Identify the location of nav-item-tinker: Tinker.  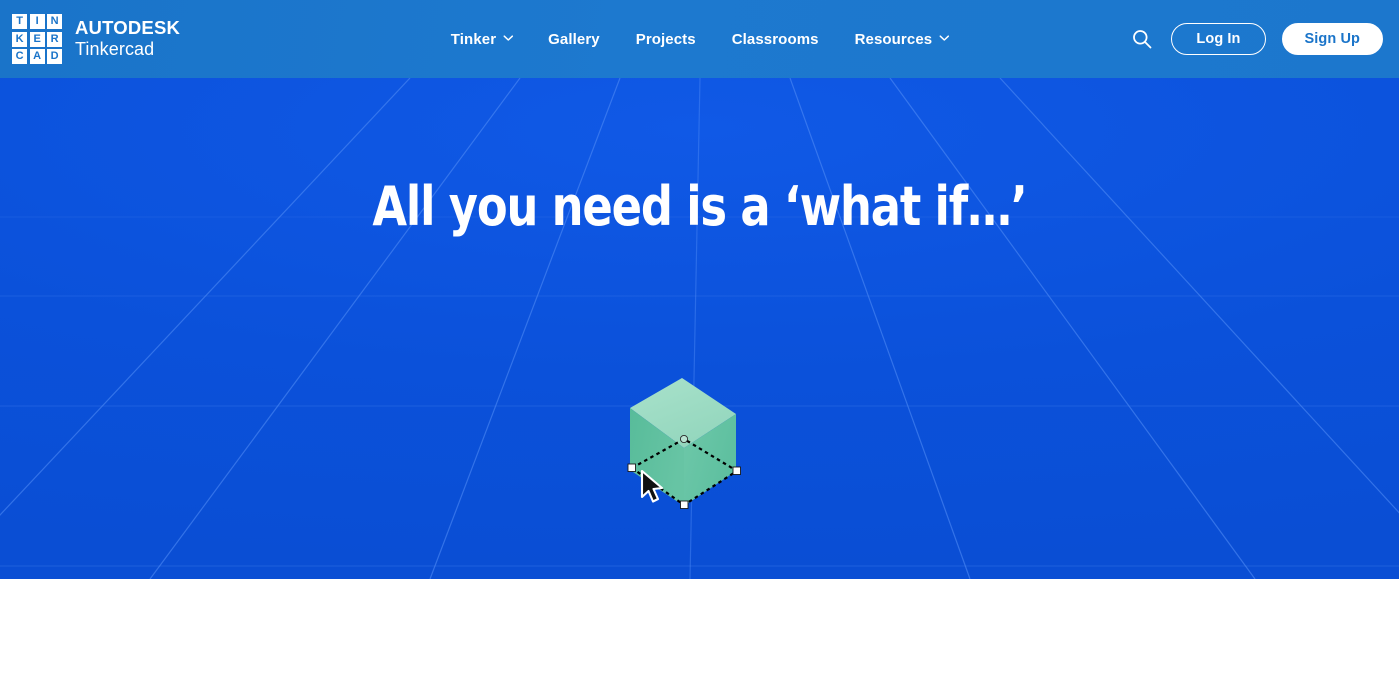
(481, 39).